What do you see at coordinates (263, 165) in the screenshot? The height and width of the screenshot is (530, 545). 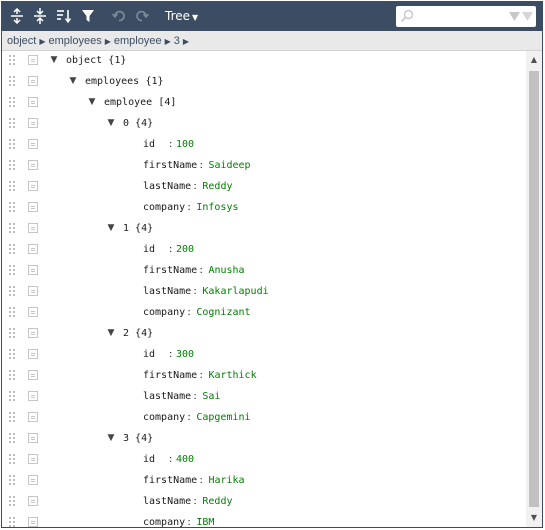 I see `tree-leaf-row: firstName: Saideep` at bounding box center [263, 165].